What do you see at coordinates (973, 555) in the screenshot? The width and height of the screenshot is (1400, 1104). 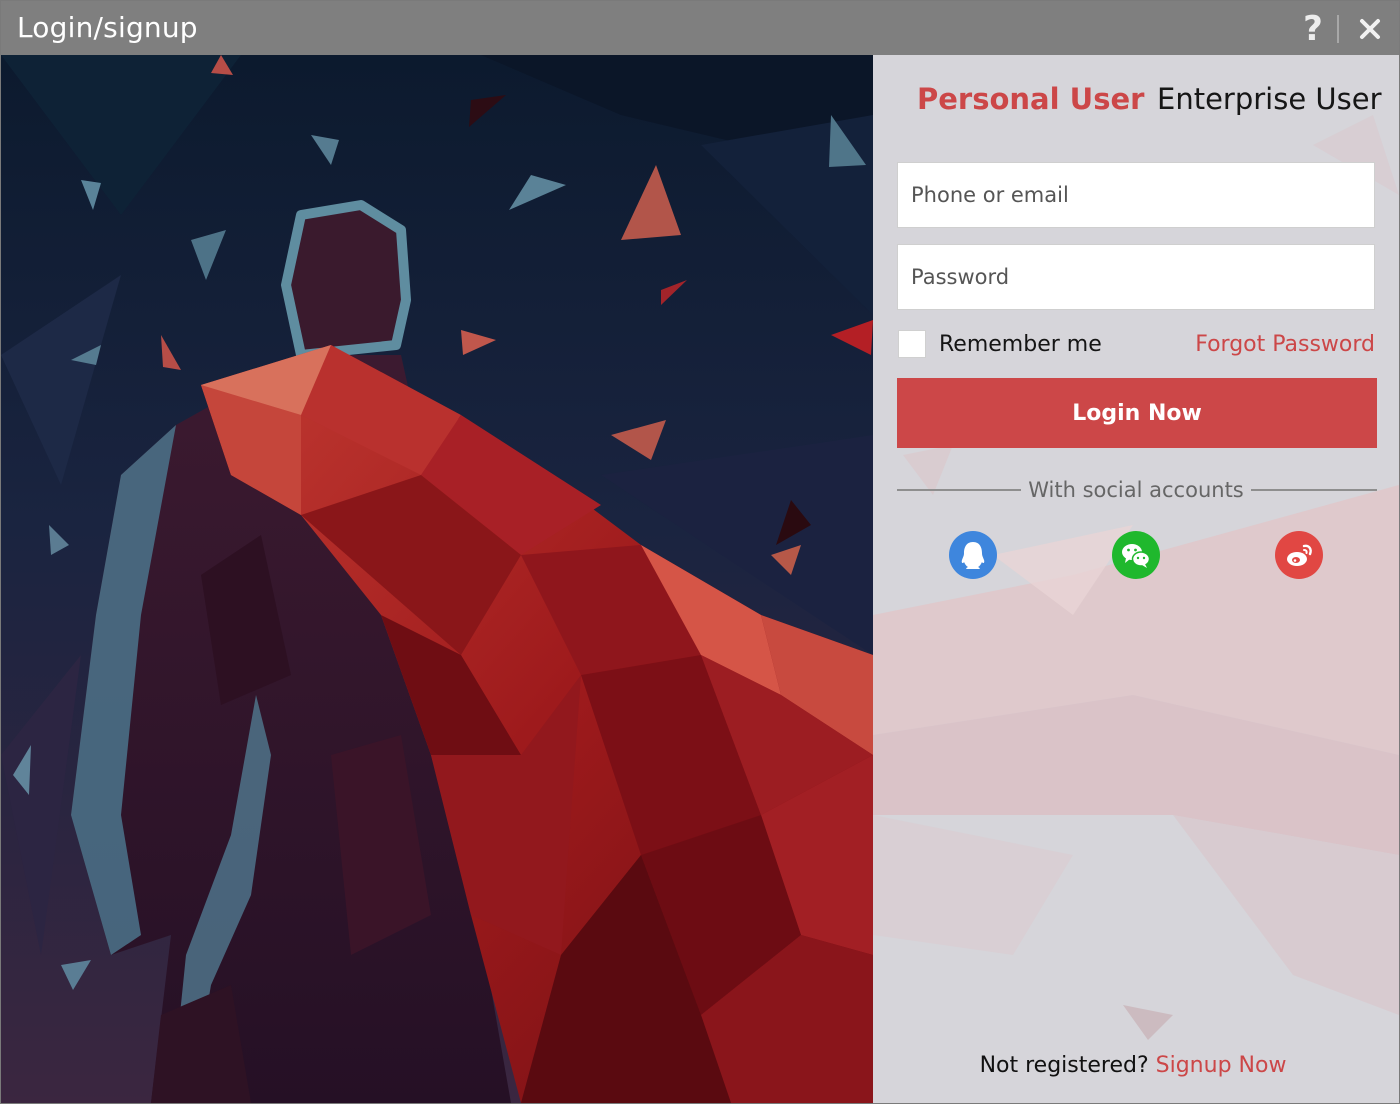 I see `qq-icon` at bounding box center [973, 555].